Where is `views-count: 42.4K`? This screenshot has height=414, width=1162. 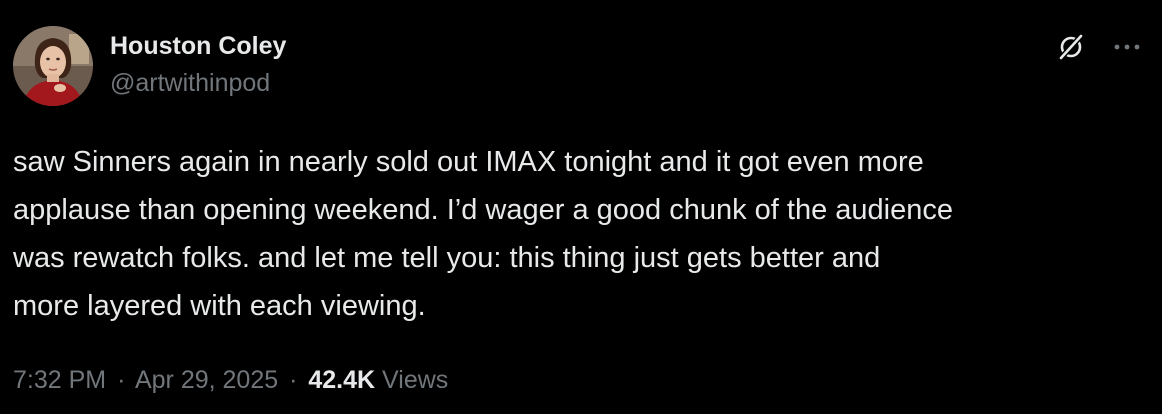 views-count: 42.4K is located at coordinates (341, 380).